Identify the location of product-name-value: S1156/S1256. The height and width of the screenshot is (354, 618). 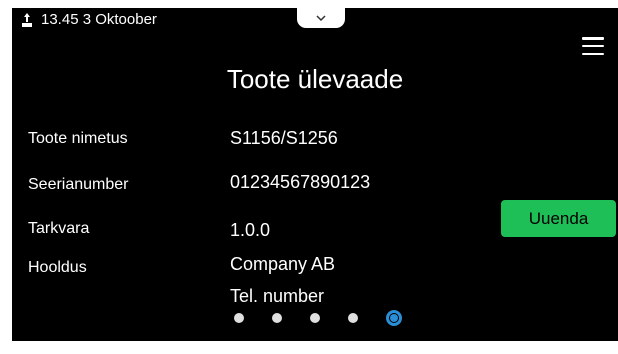
(284, 138).